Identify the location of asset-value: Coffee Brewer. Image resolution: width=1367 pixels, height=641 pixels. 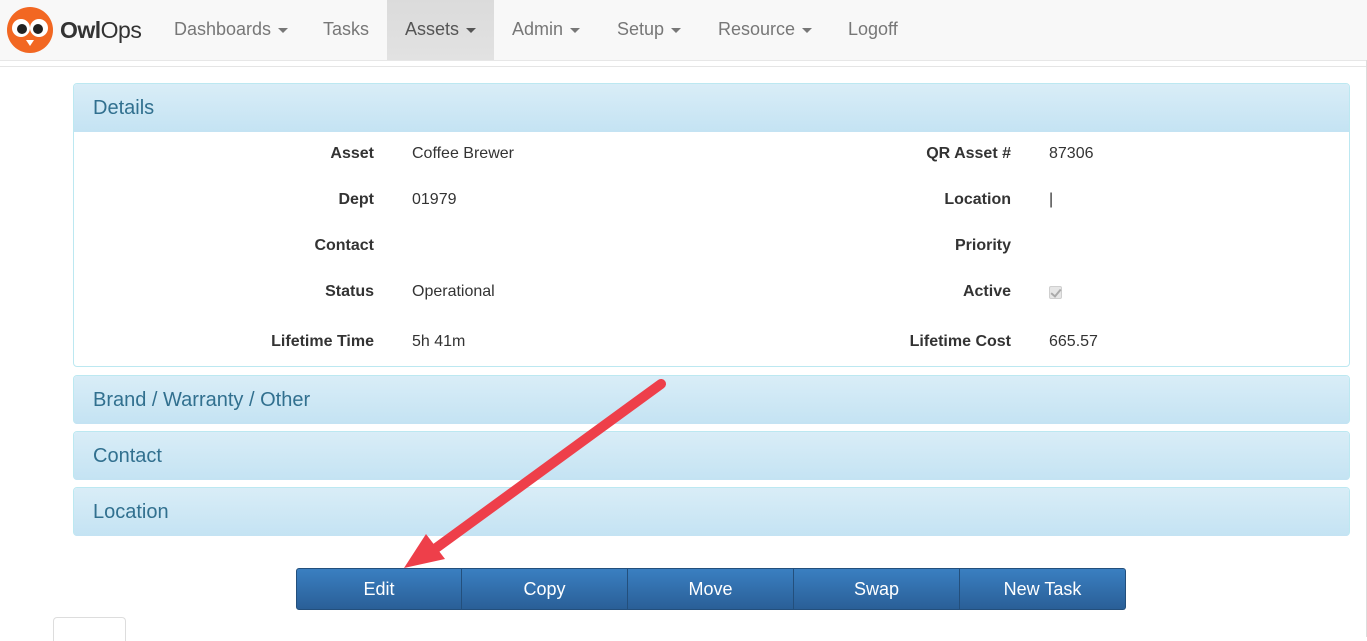
(463, 153).